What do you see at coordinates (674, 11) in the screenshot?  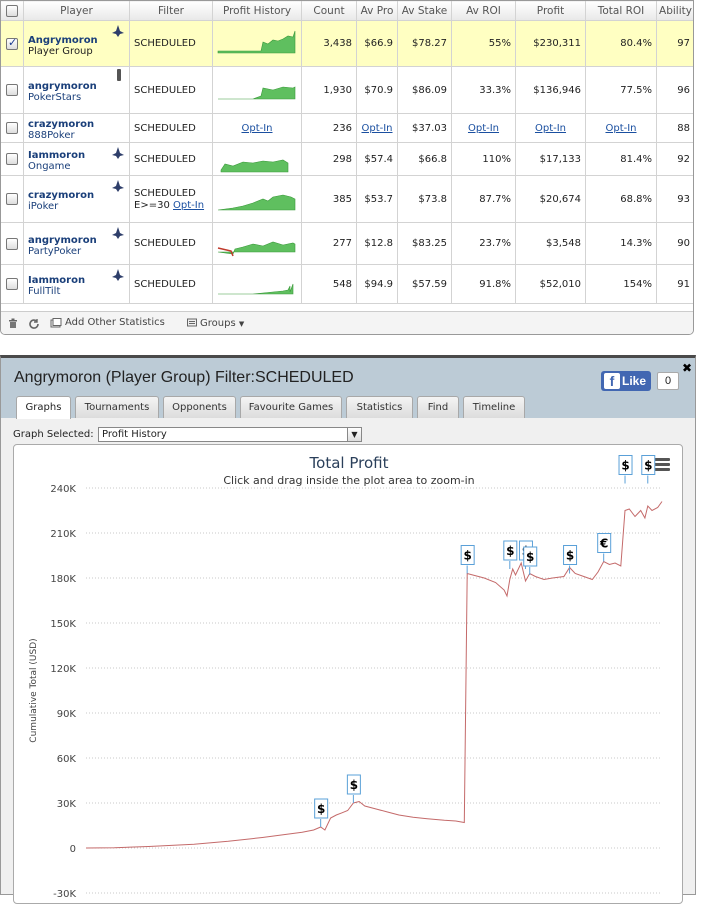 I see `col-header-ability: Ability` at bounding box center [674, 11].